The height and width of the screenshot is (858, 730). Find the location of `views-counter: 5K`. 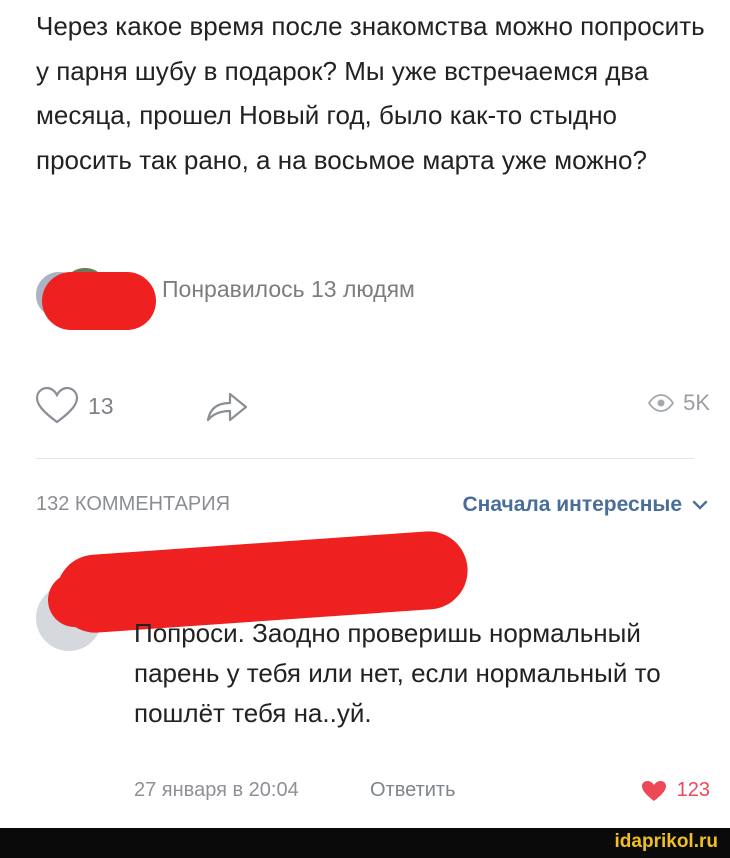

views-counter: 5K is located at coordinates (678, 403).